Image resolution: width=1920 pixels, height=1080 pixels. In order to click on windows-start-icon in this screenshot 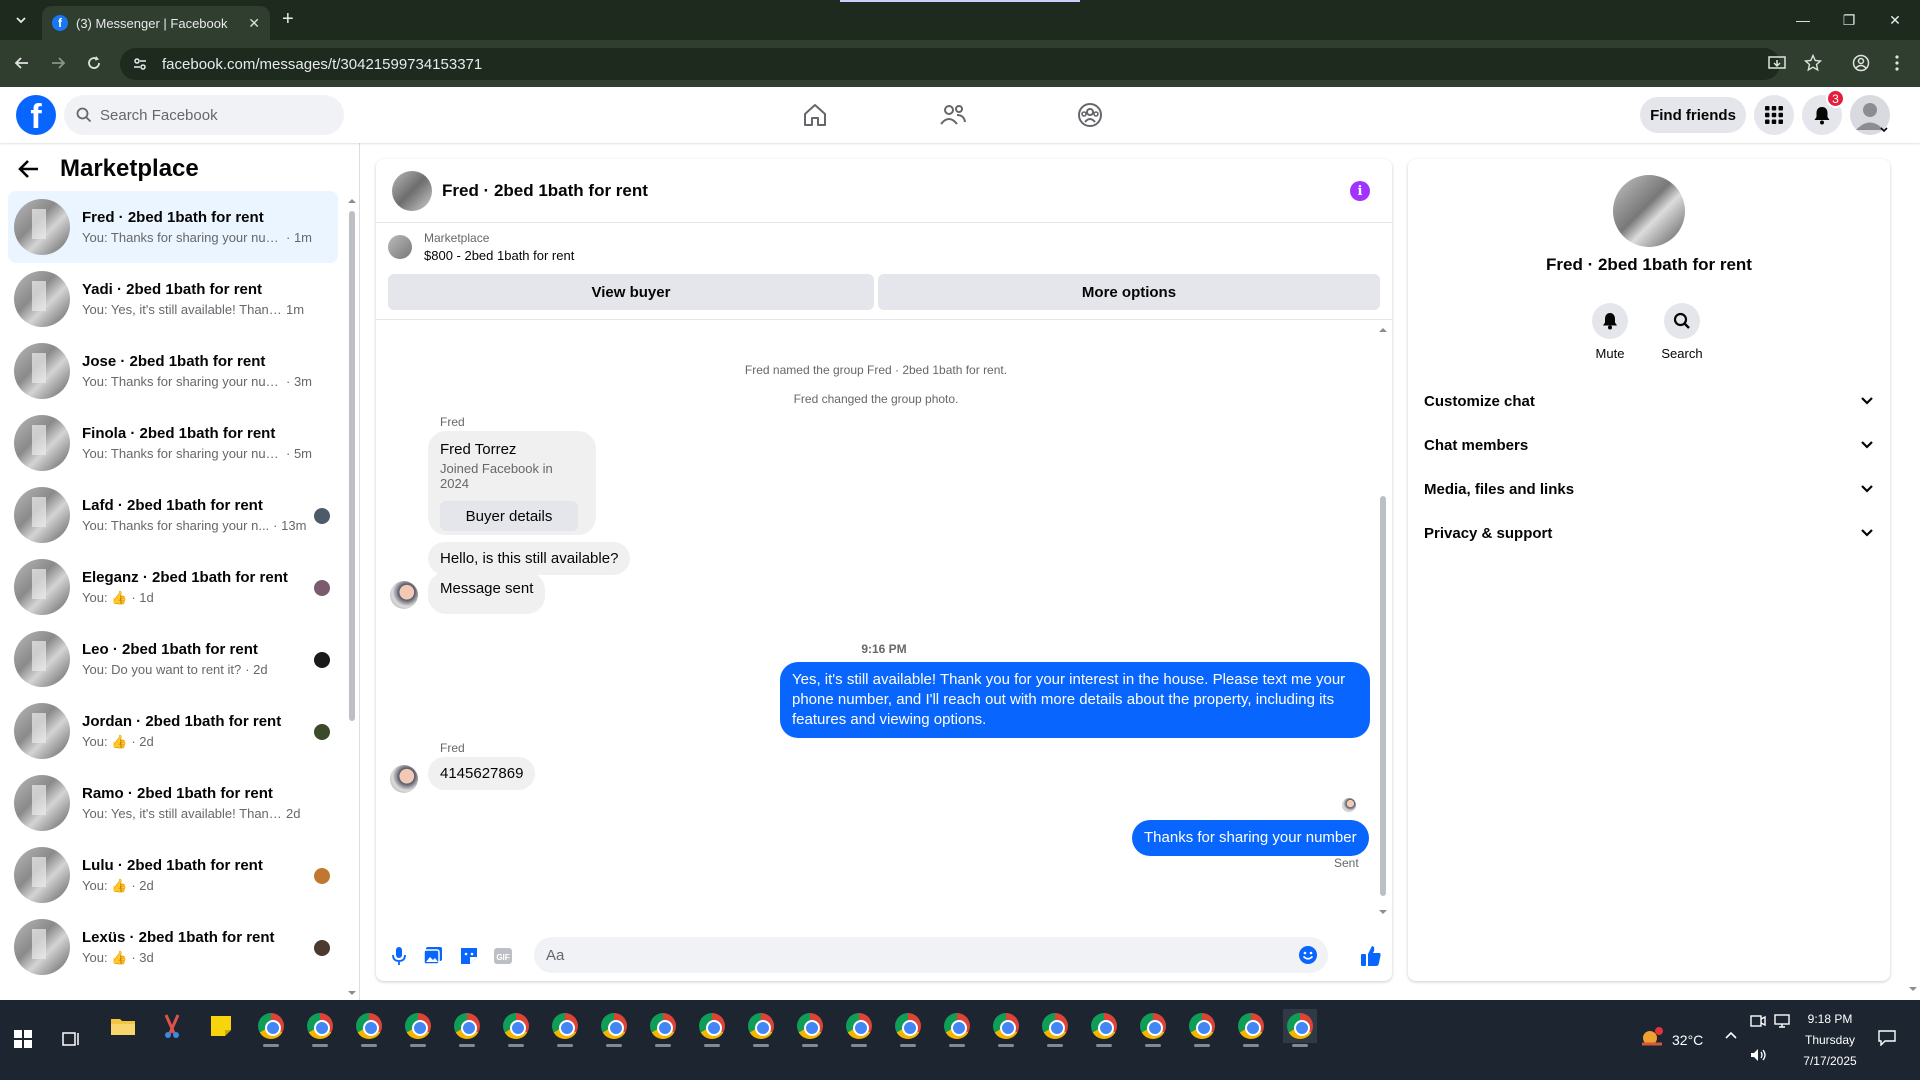, I will do `click(23, 1039)`.